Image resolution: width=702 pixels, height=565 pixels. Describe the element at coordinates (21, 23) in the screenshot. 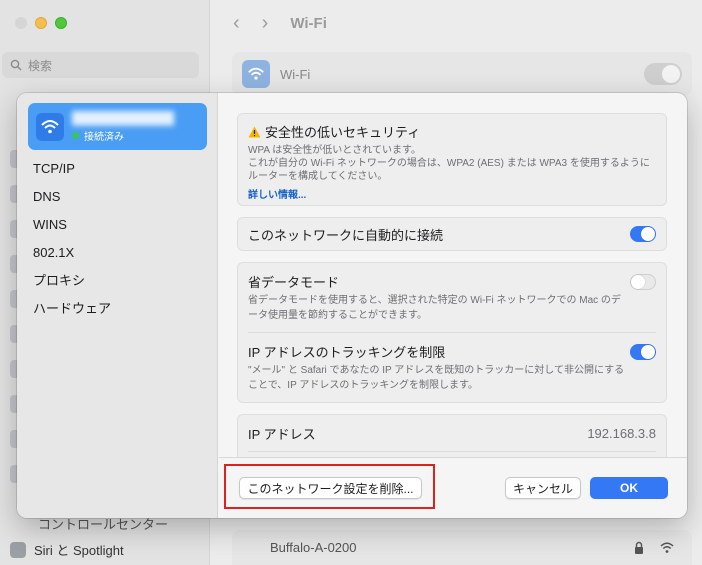

I see `close-window-button` at that location.